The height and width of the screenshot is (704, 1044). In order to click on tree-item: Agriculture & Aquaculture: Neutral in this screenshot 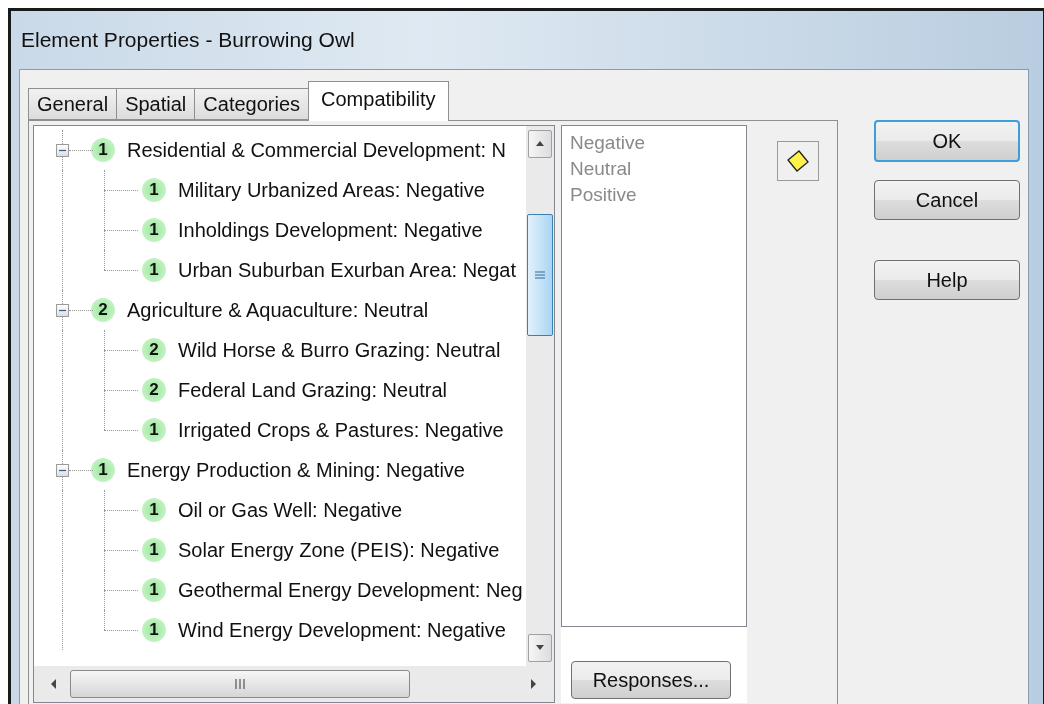, I will do `click(278, 310)`.